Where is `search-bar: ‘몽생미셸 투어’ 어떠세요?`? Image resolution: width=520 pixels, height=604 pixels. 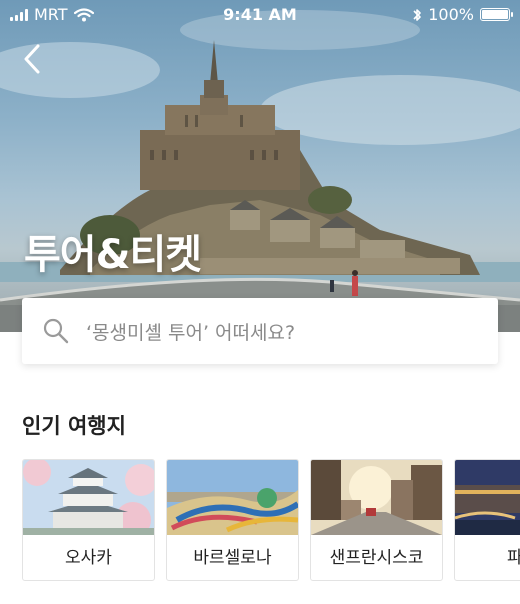
search-bar: ‘몽생미셸 투어’ 어떠세요? is located at coordinates (260, 331).